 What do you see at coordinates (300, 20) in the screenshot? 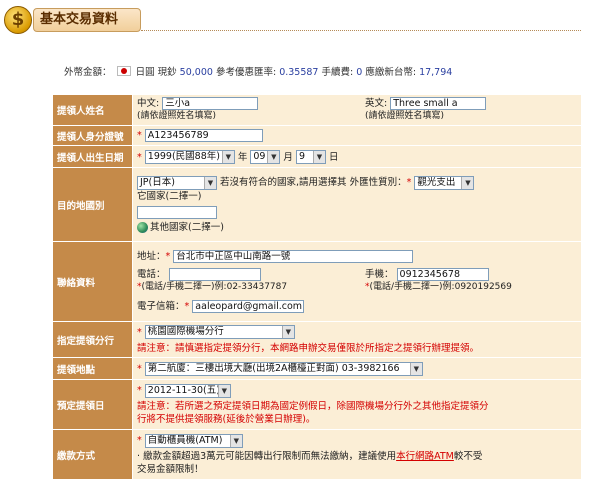
I see `page-header: $ 基本交易資料` at bounding box center [300, 20].